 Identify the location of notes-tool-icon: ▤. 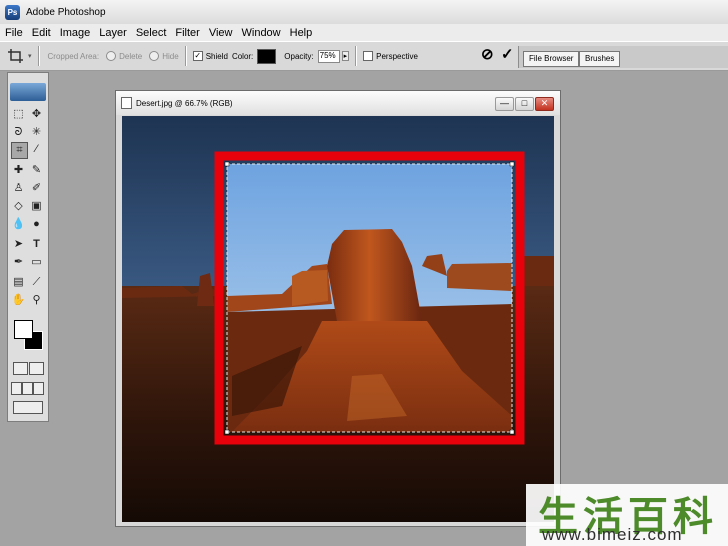
(18, 282).